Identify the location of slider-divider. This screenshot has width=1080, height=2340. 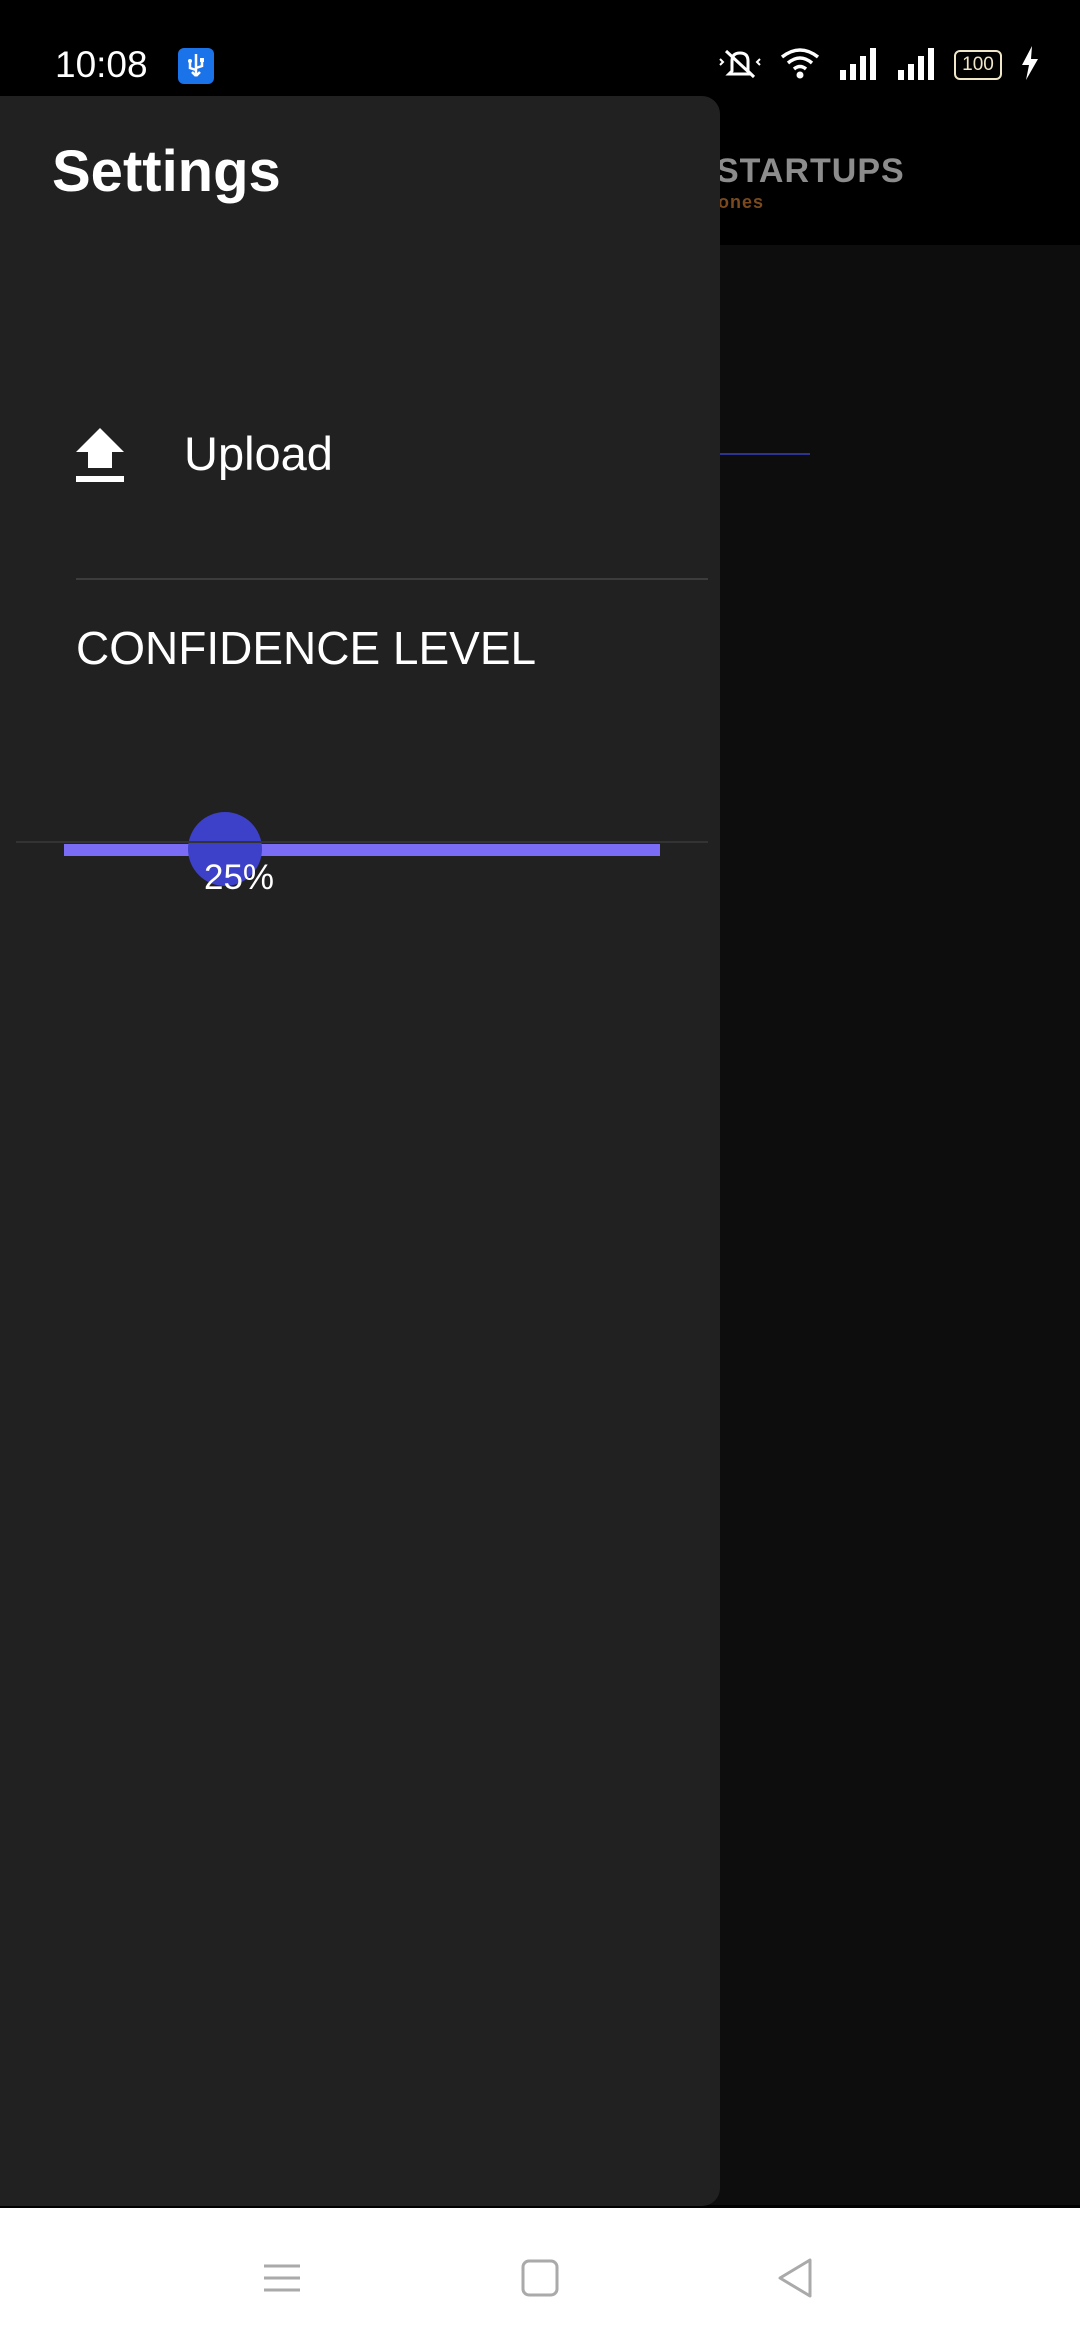
(362, 842).